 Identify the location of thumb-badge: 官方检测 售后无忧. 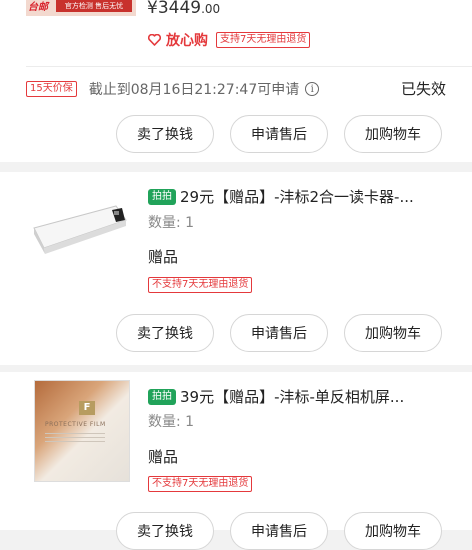
(94, 6).